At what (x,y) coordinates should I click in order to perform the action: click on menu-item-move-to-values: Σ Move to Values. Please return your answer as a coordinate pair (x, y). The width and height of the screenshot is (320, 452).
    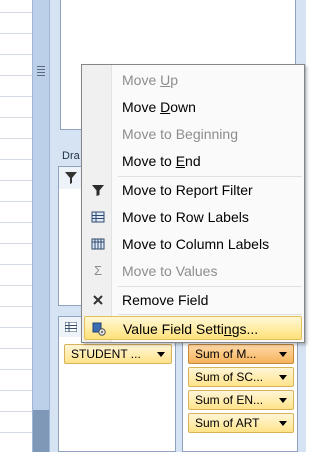
    Looking at the image, I should click on (193, 271).